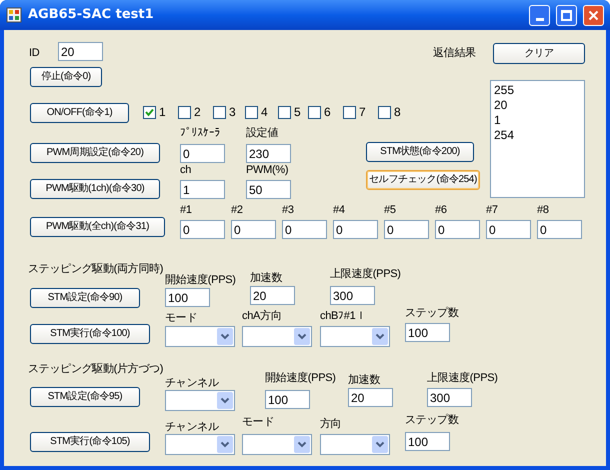 The width and height of the screenshot is (610, 470). I want to click on command-button: ON/OFF(命令1), so click(79, 113).